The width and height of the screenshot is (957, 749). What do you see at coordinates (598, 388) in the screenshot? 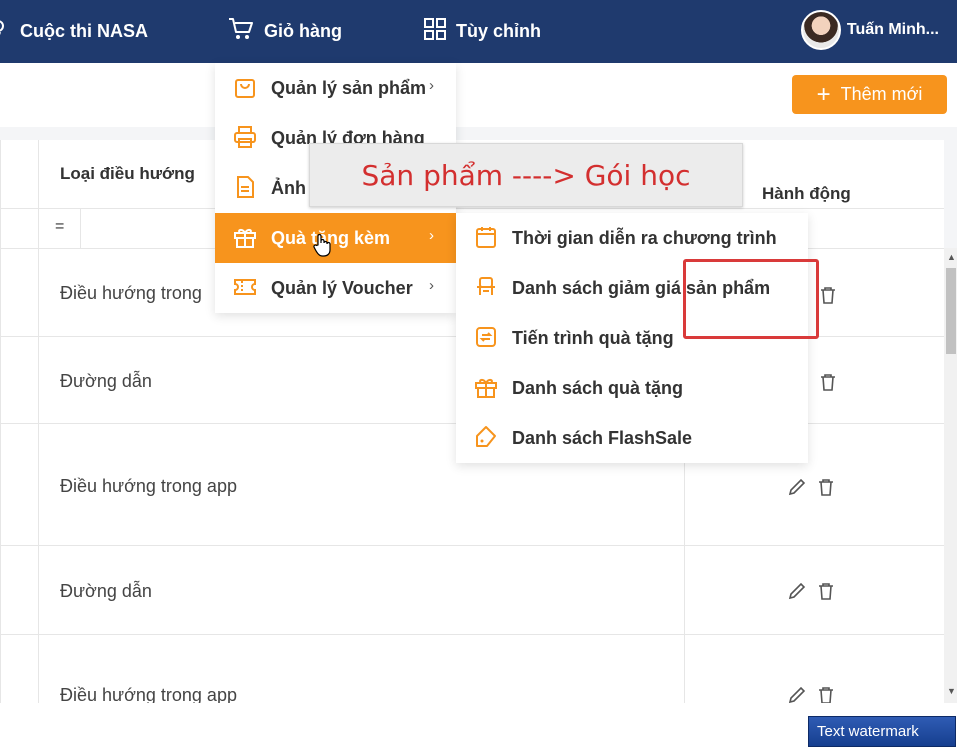
I see `submenu-item-label: Danh sách quà tặng` at bounding box center [598, 388].